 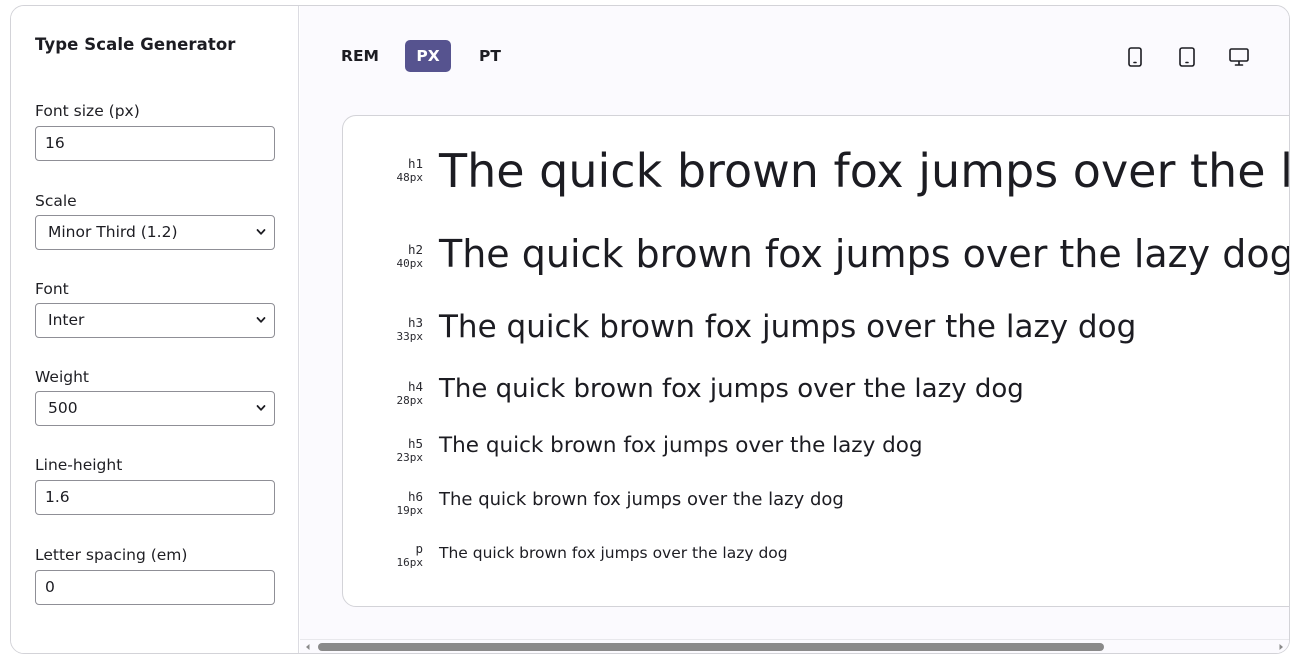 I want to click on scale-tag: h3 33px, so click(x=410, y=329).